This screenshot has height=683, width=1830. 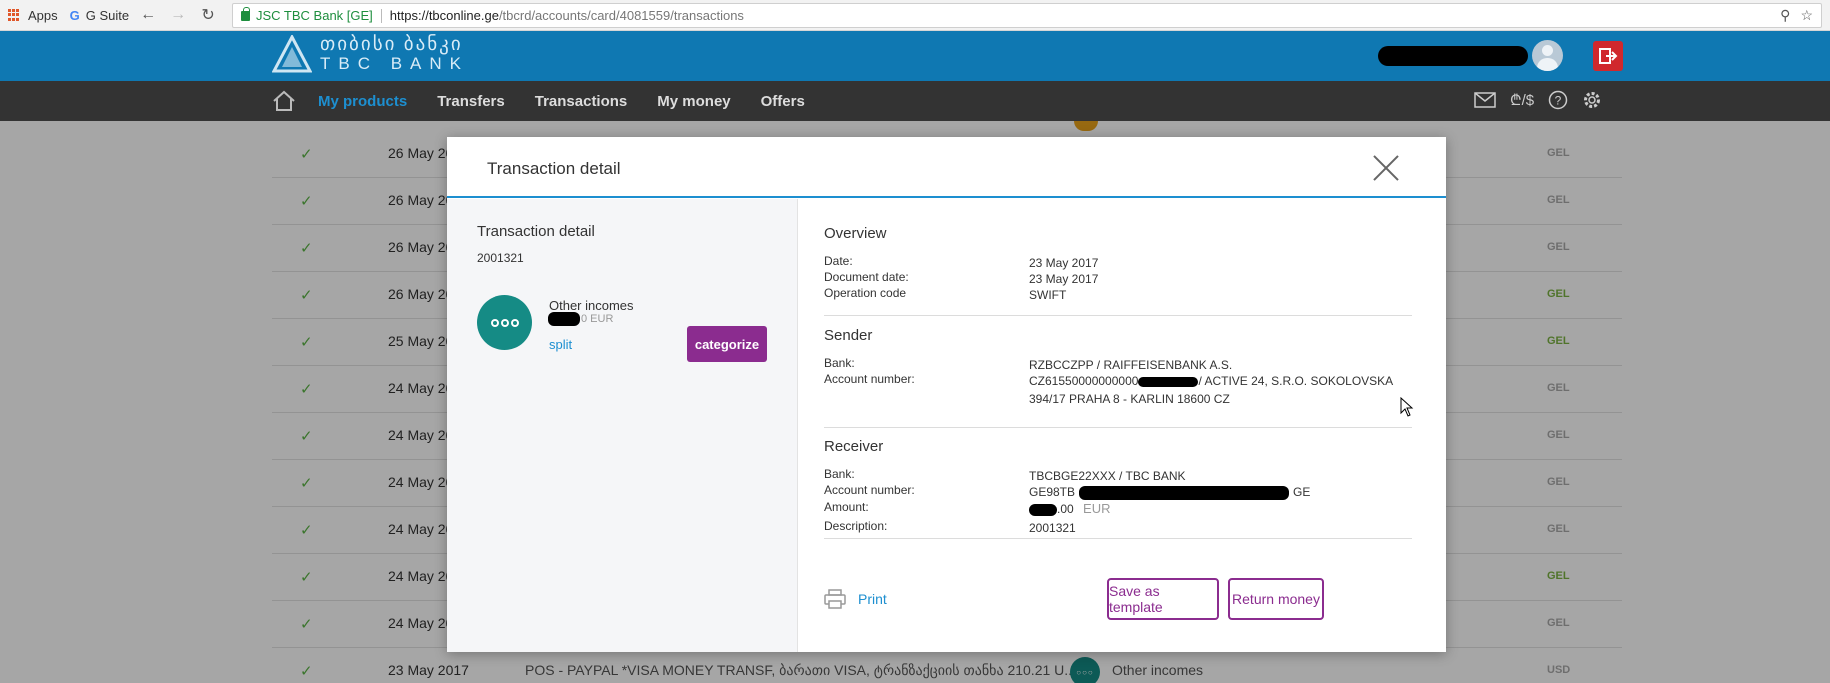 I want to click on receiver-bank-label: Bank:, so click(x=839, y=474).